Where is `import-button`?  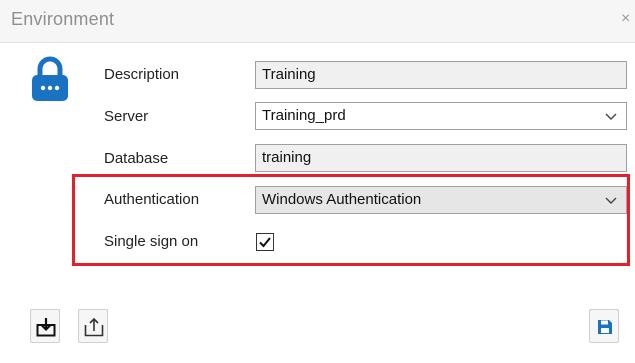
import-button is located at coordinates (45, 326).